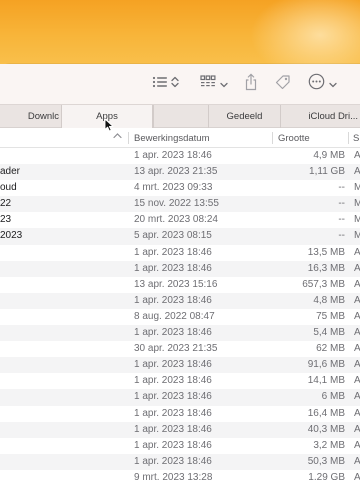 The width and height of the screenshot is (360, 480). I want to click on share-button, so click(251, 84).